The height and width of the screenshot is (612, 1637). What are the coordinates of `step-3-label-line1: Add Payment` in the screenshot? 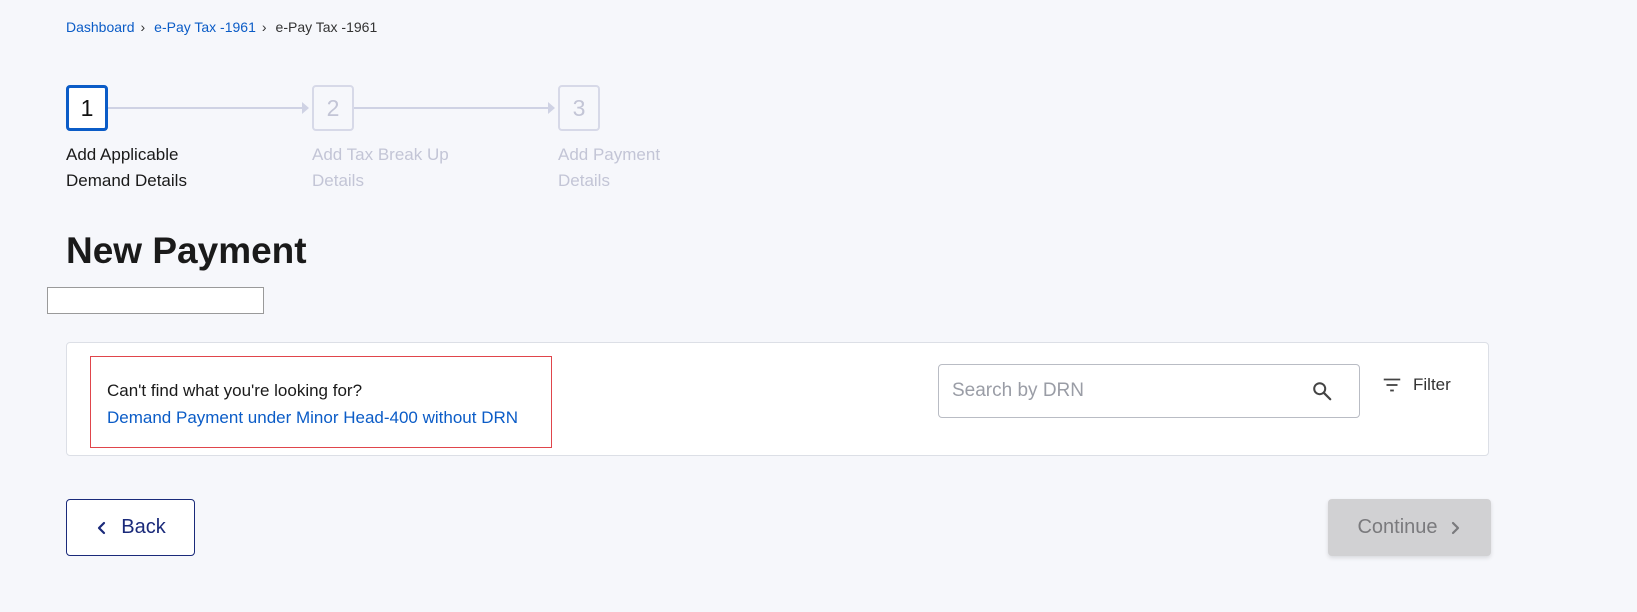 It's located at (609, 154).